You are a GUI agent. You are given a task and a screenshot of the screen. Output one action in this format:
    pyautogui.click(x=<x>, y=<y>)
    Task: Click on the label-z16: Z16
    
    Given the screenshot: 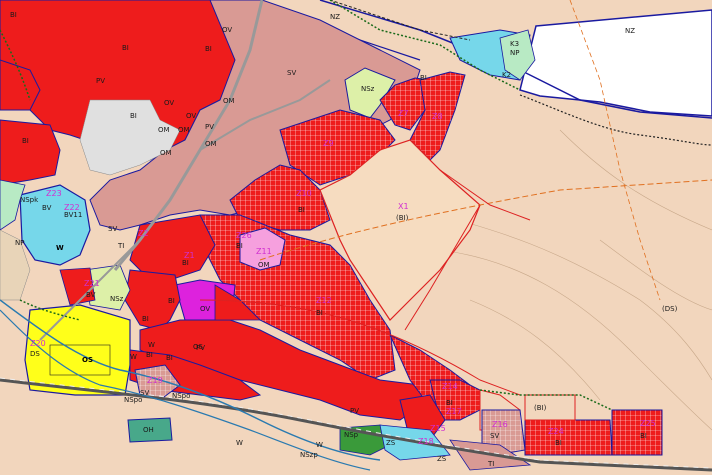 What is the action you would take?
    pyautogui.click(x=500, y=424)
    